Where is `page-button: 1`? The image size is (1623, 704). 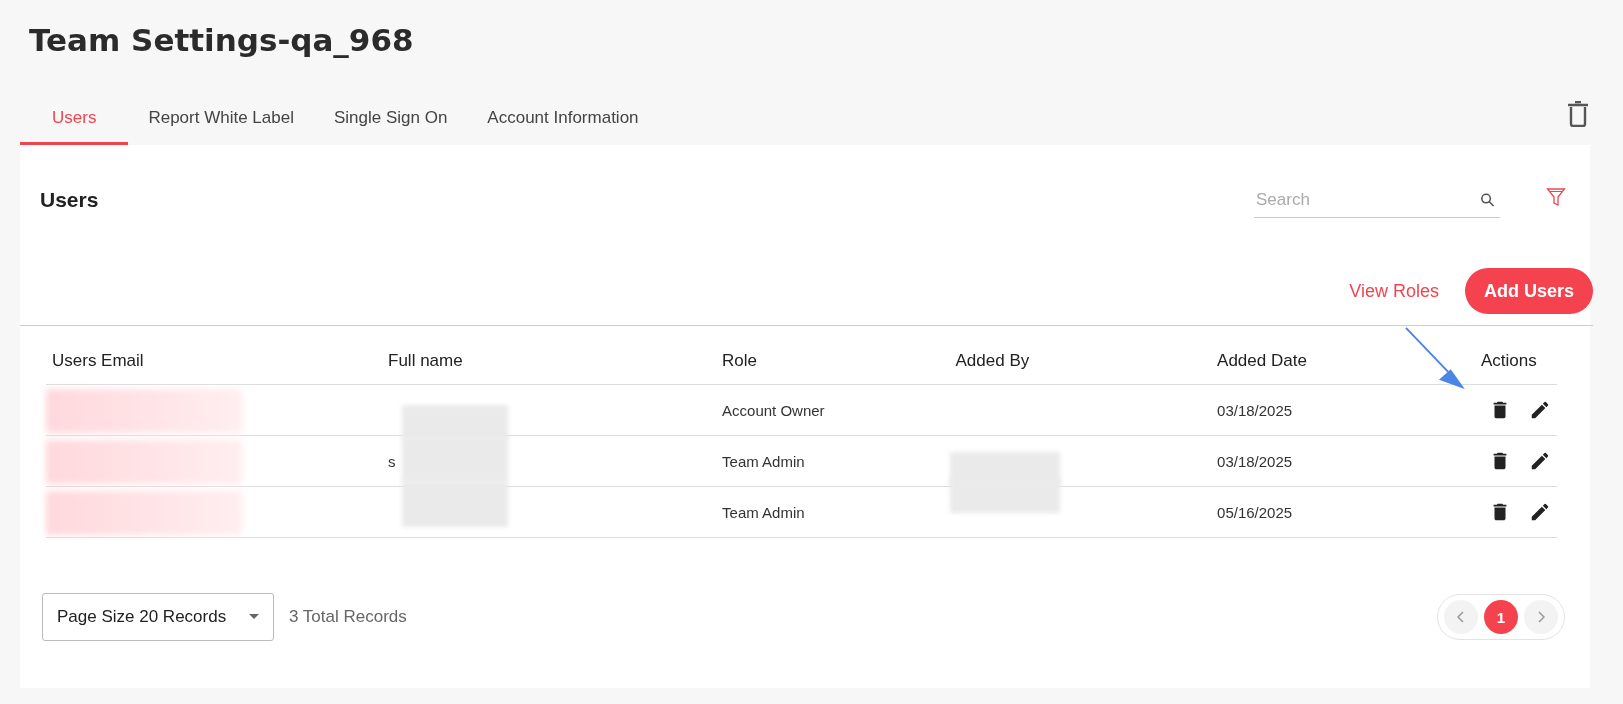
page-button: 1 is located at coordinates (1501, 617).